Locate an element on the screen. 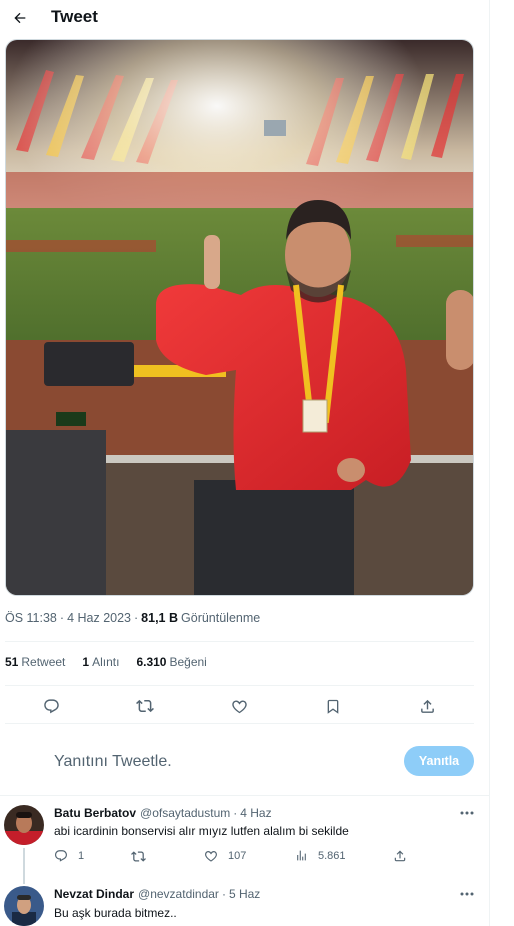 The width and height of the screenshot is (514, 926). arrow-left-icon is located at coordinates (20, 18).